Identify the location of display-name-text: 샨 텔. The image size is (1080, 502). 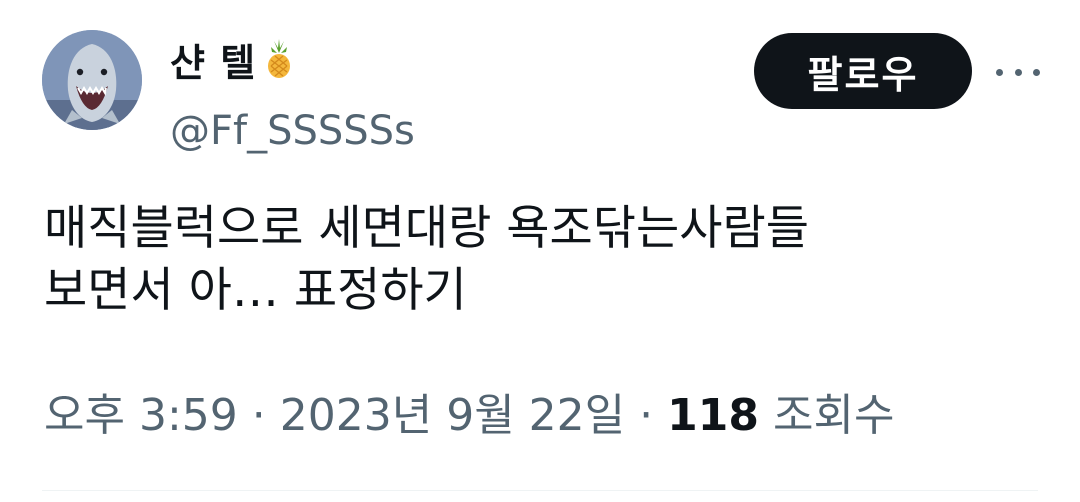
(213, 62).